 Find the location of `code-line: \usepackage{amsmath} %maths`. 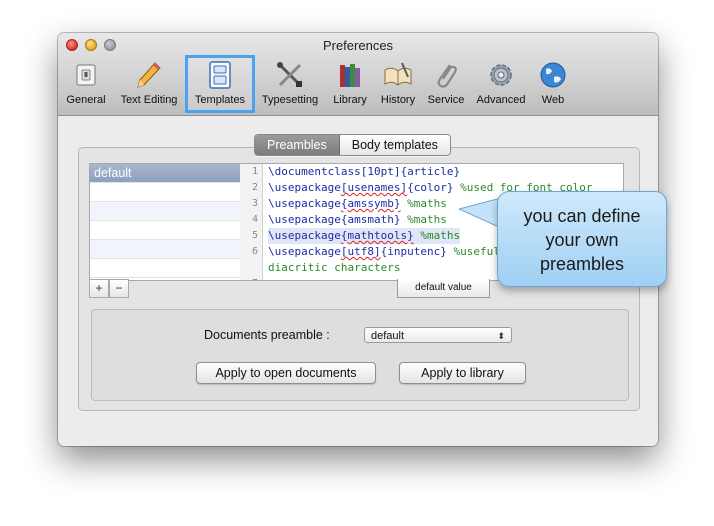

code-line: \usepackage{amsmath} %maths is located at coordinates (357, 220).